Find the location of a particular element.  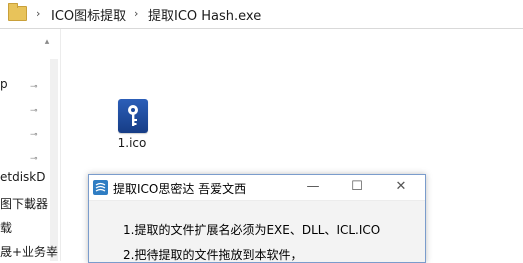

navigation-pane: ▴ p ⊸ ⊸ ⊸ ⊸ etdiskD 图下載器 载 晟+业务峷 is located at coordinates (30, 145).